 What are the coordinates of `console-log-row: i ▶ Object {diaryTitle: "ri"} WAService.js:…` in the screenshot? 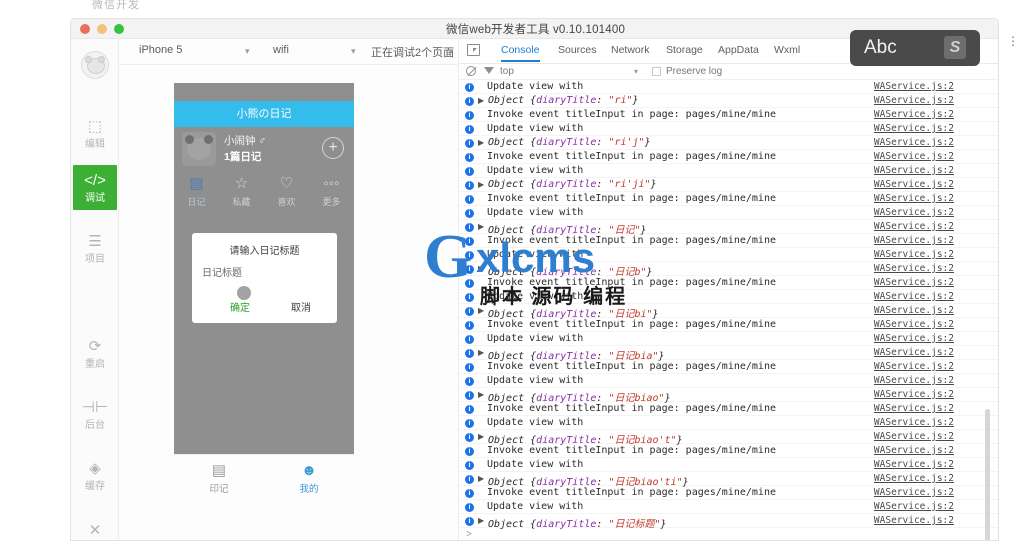 It's located at (728, 101).